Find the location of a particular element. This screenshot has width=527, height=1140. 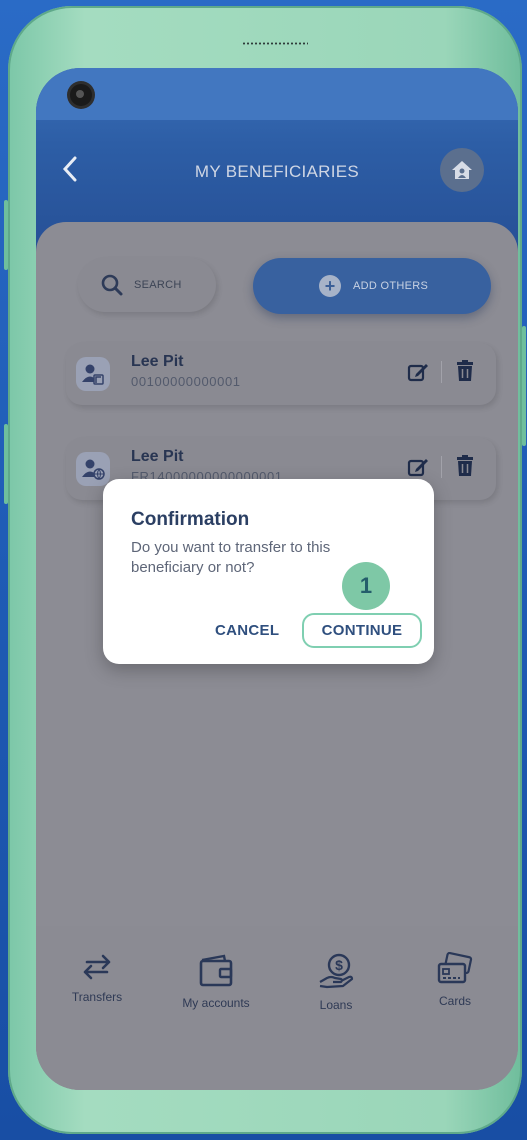

nav-item-loans: $ Loans is located at coordinates (336, 982).